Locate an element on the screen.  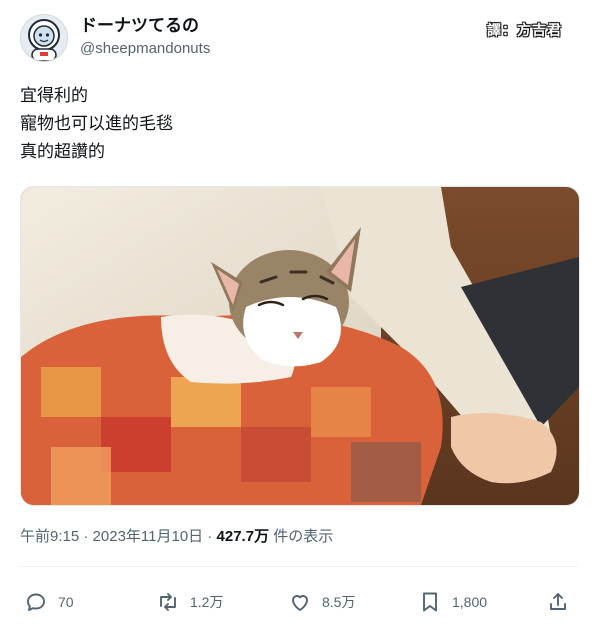
tweet-date: 2023年11月10日 is located at coordinates (148, 536).